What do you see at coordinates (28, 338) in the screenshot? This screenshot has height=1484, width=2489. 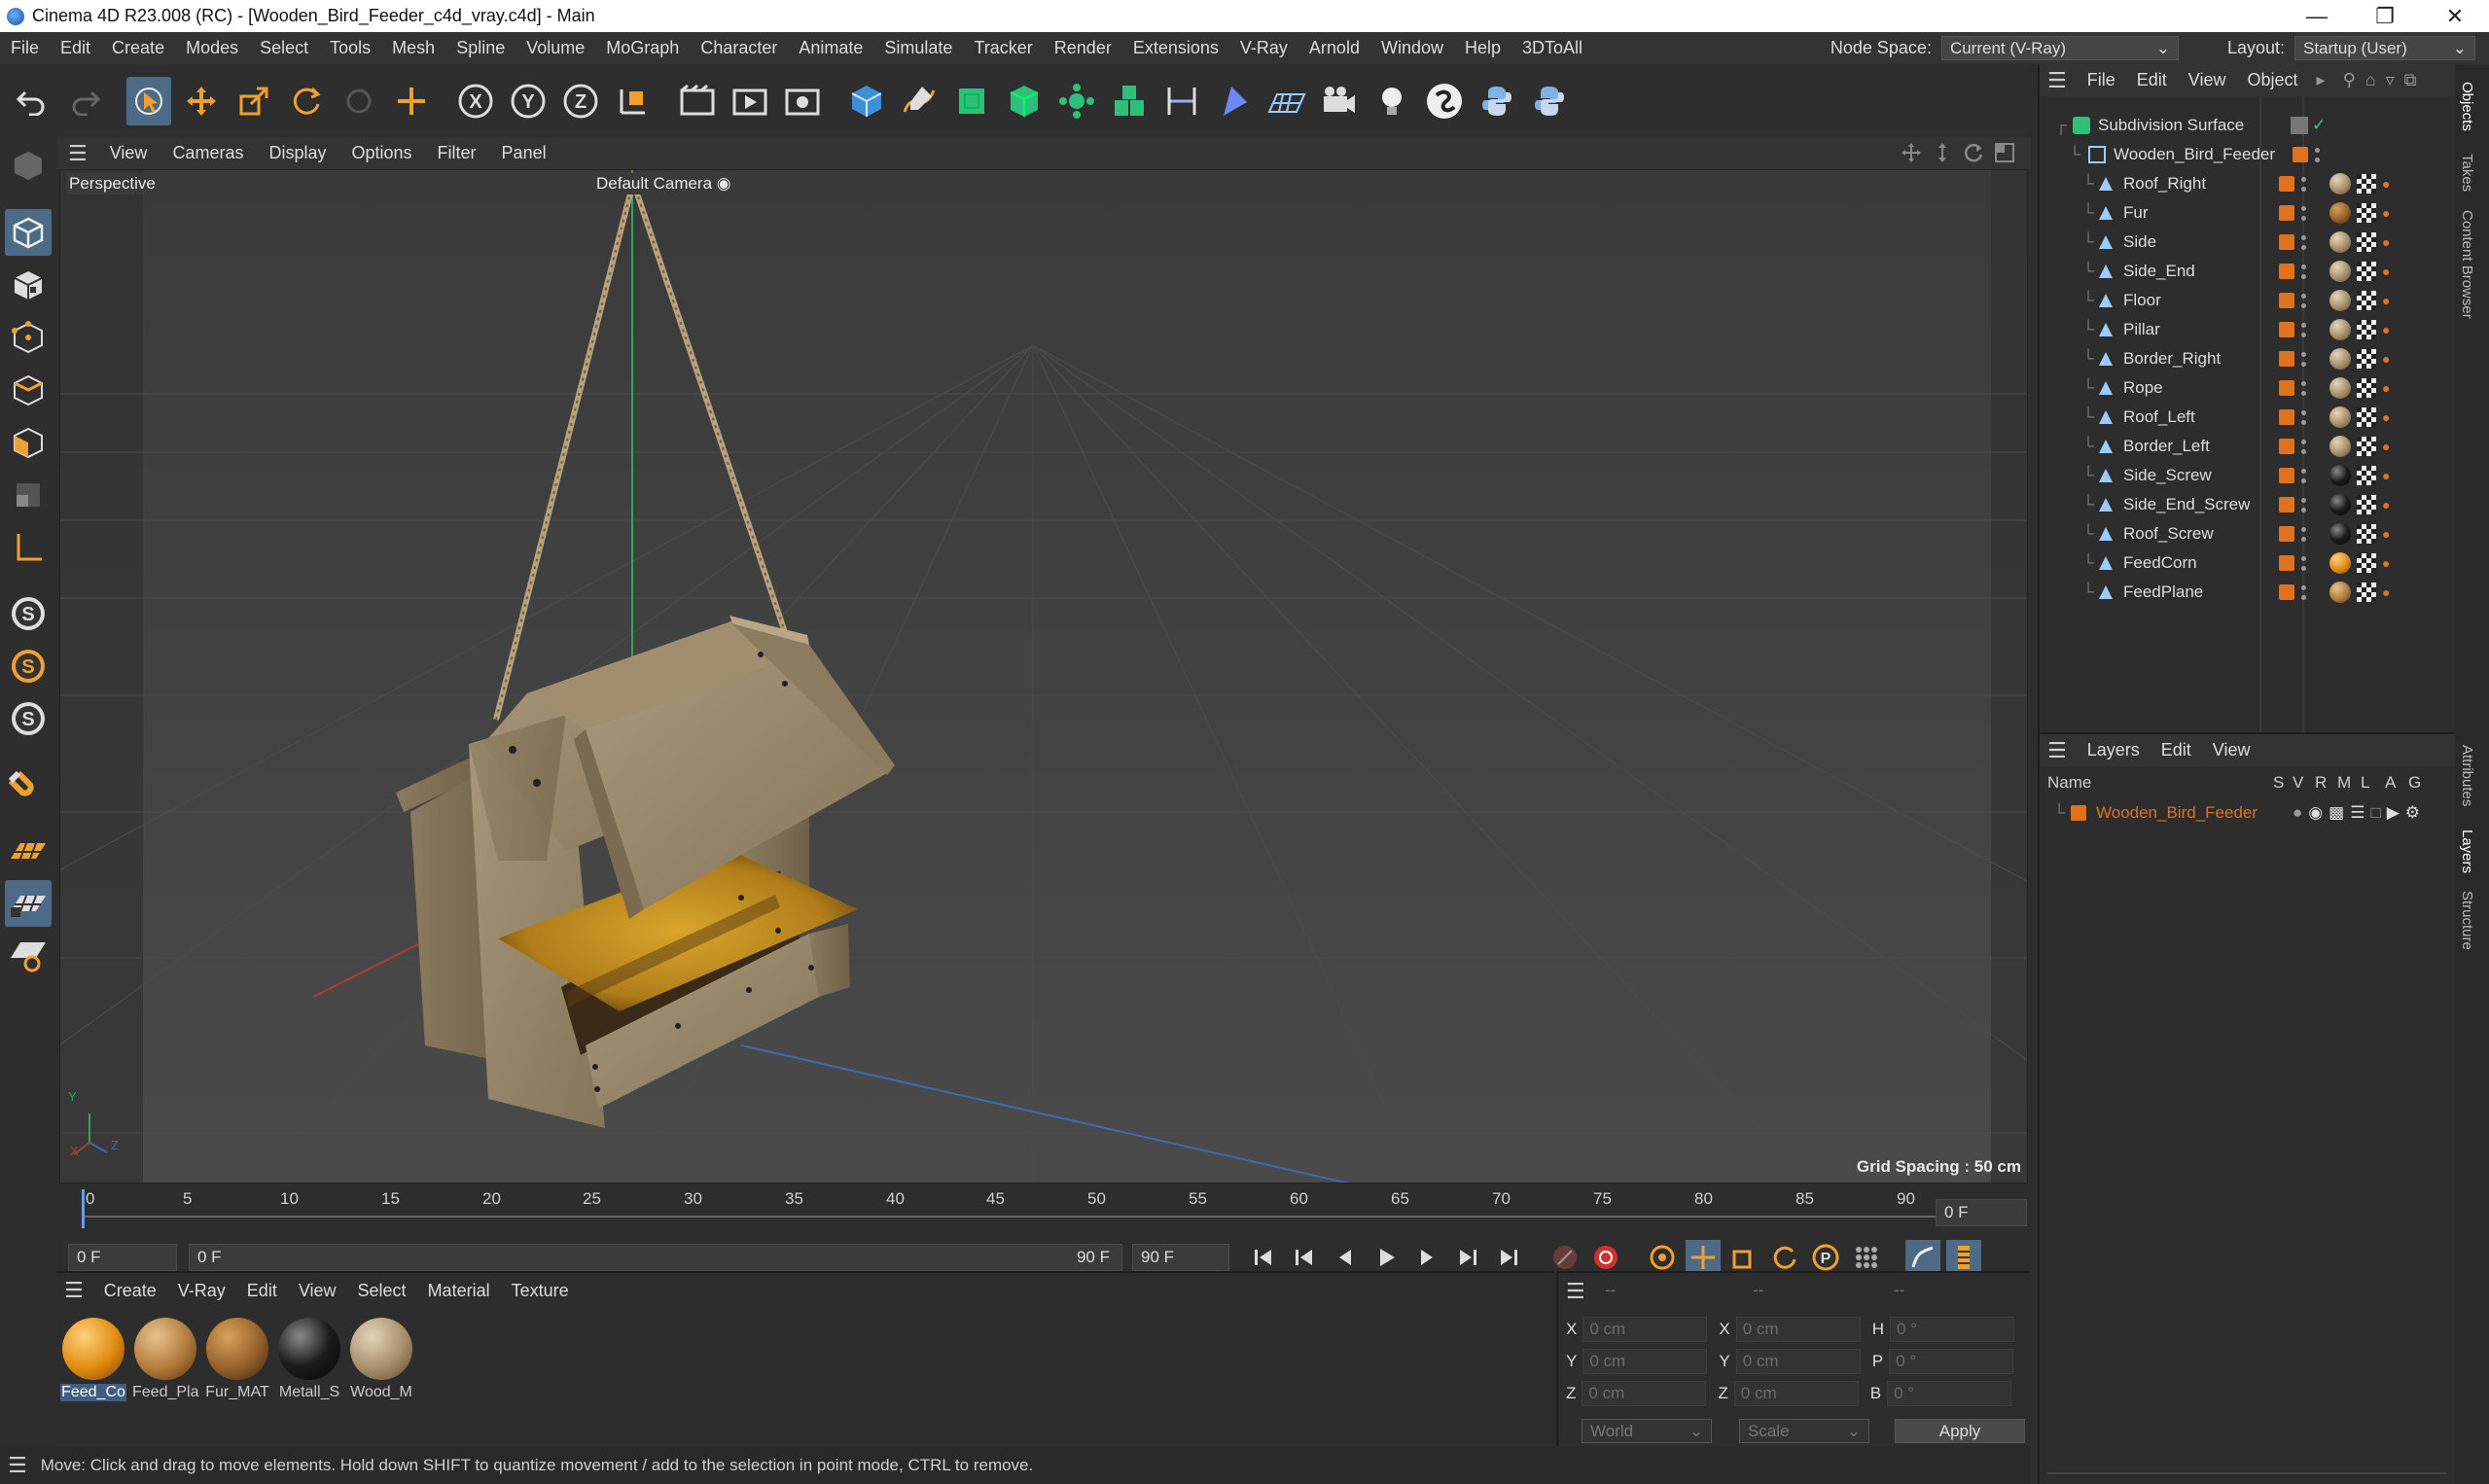 I see `point-mode-icon` at bounding box center [28, 338].